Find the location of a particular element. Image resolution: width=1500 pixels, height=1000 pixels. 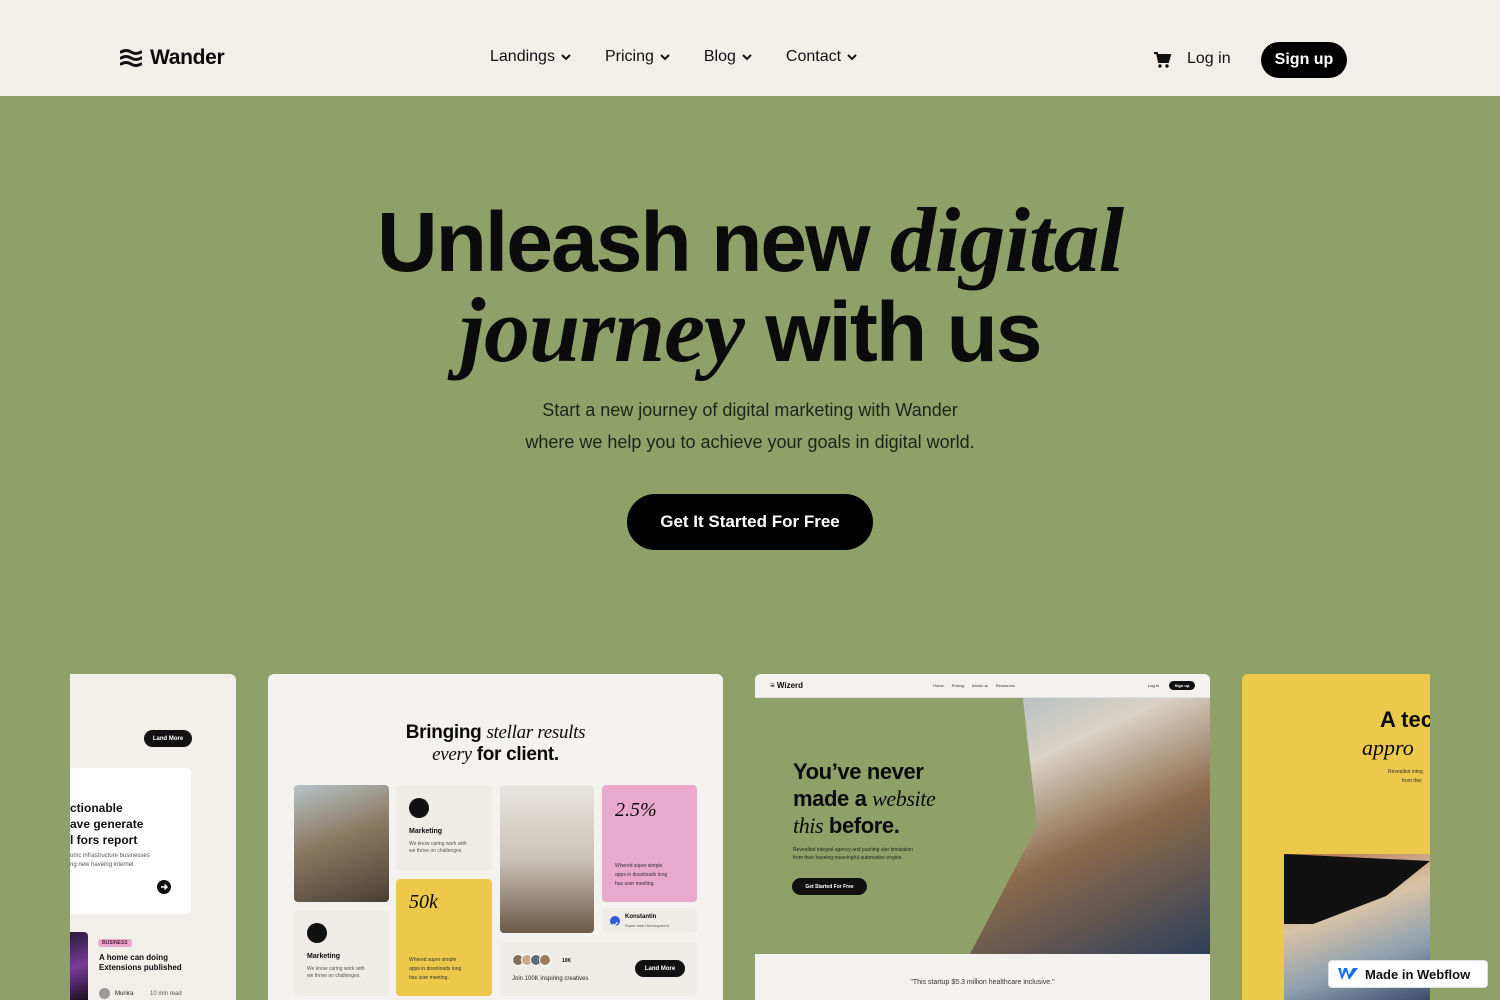

post-thumbnail is located at coordinates (79, 966).